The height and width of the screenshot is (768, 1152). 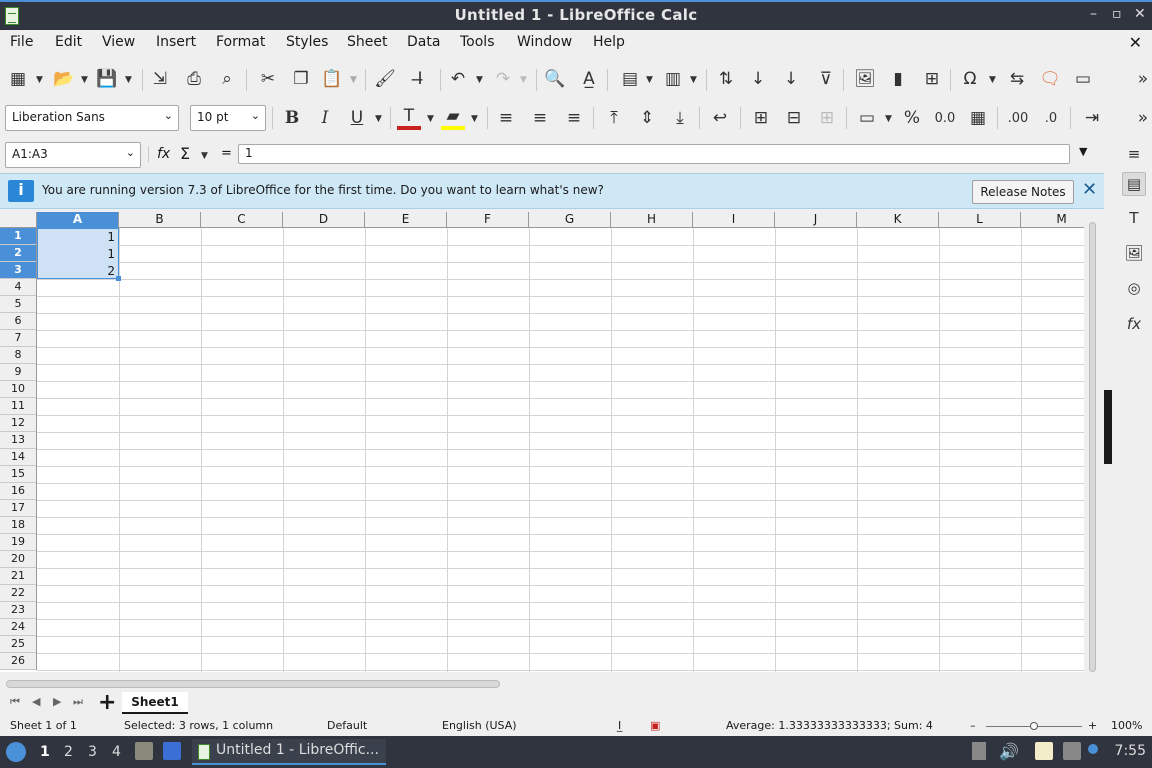 What do you see at coordinates (1083, 79) in the screenshot?
I see `headers-footers-icon: ▭` at bounding box center [1083, 79].